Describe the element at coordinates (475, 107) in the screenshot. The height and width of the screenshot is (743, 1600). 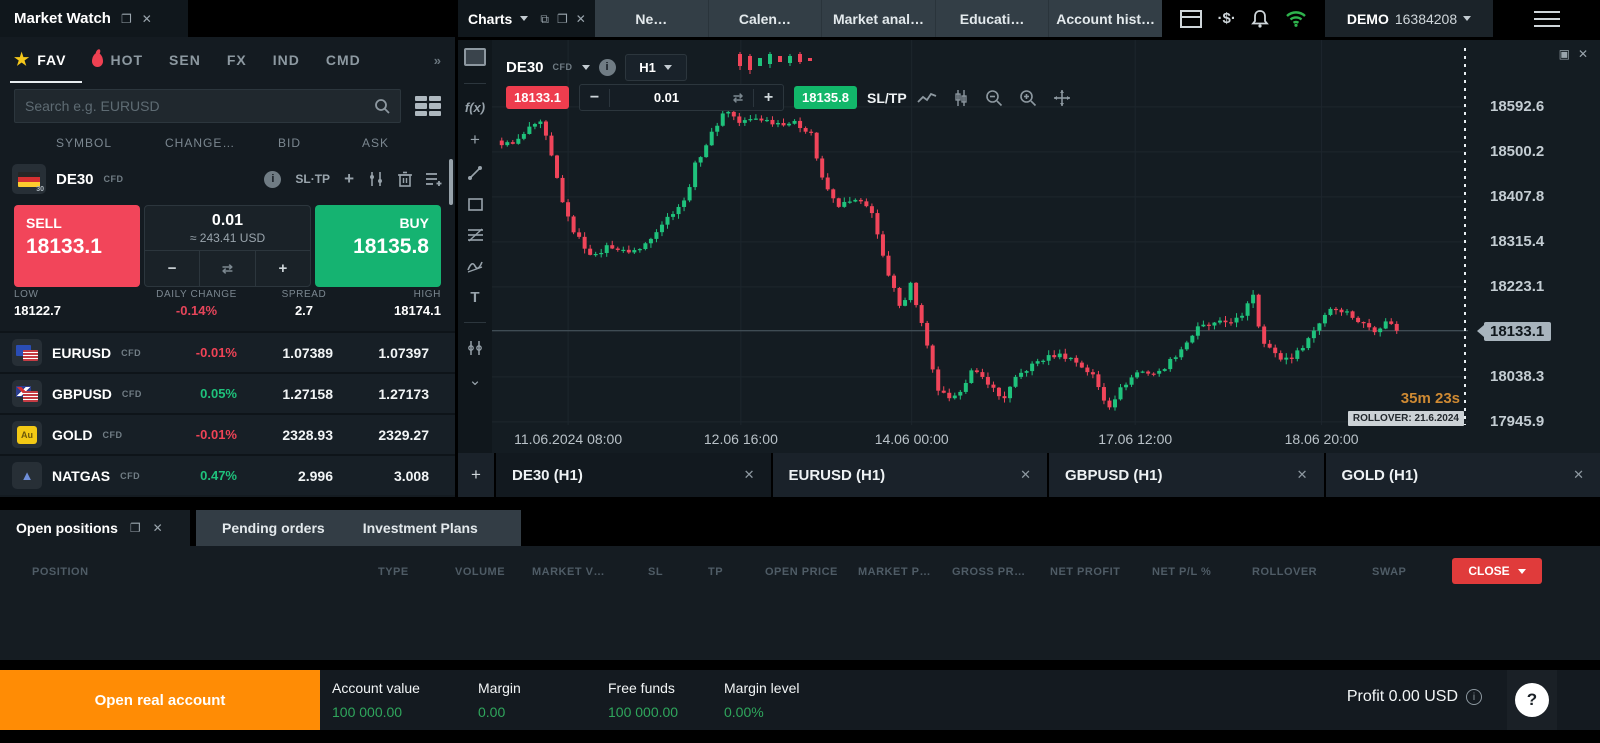
I see `indicator-fx-icon: f(x)` at that location.